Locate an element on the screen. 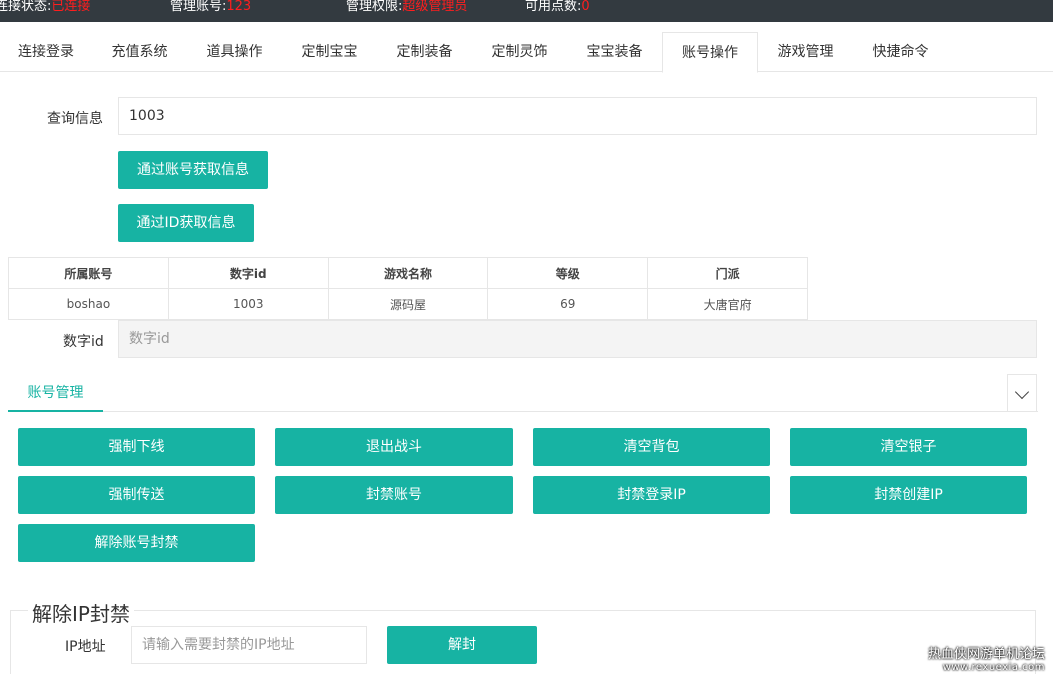  table-cell: 69 is located at coordinates (568, 304).